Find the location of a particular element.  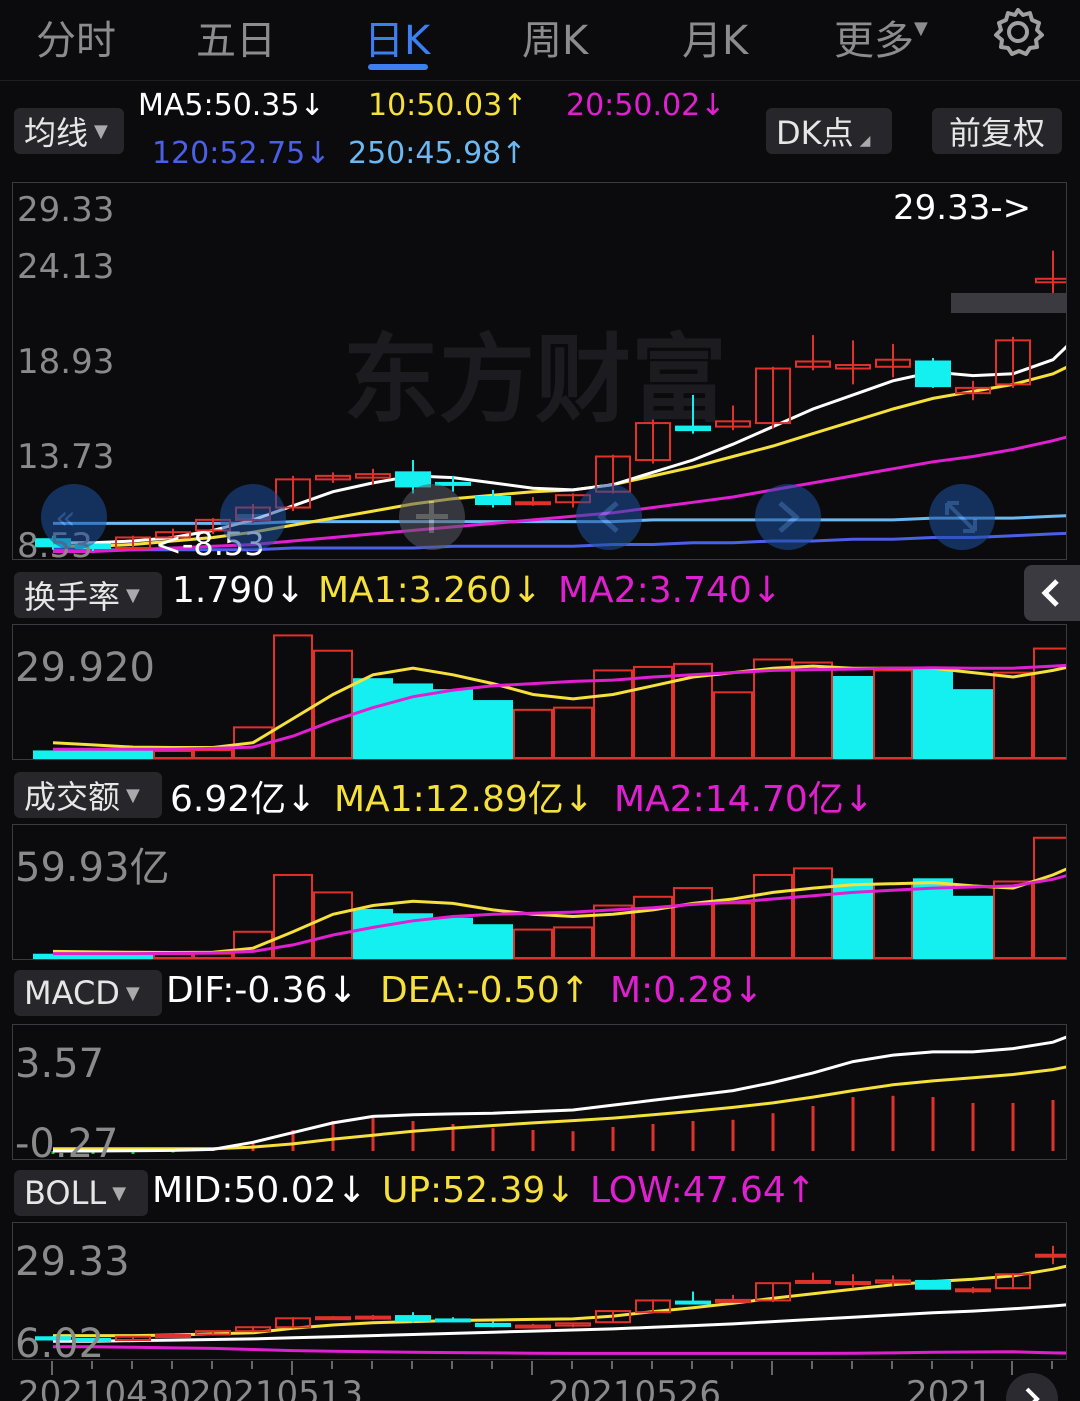

ma-selector-label: 均线 is located at coordinates (56, 133).